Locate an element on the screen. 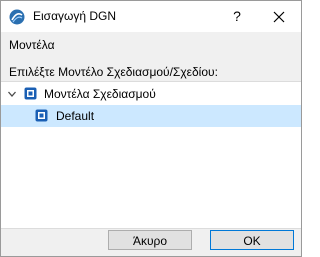 The image size is (320, 257). chevron-down-icon is located at coordinates (12, 95).